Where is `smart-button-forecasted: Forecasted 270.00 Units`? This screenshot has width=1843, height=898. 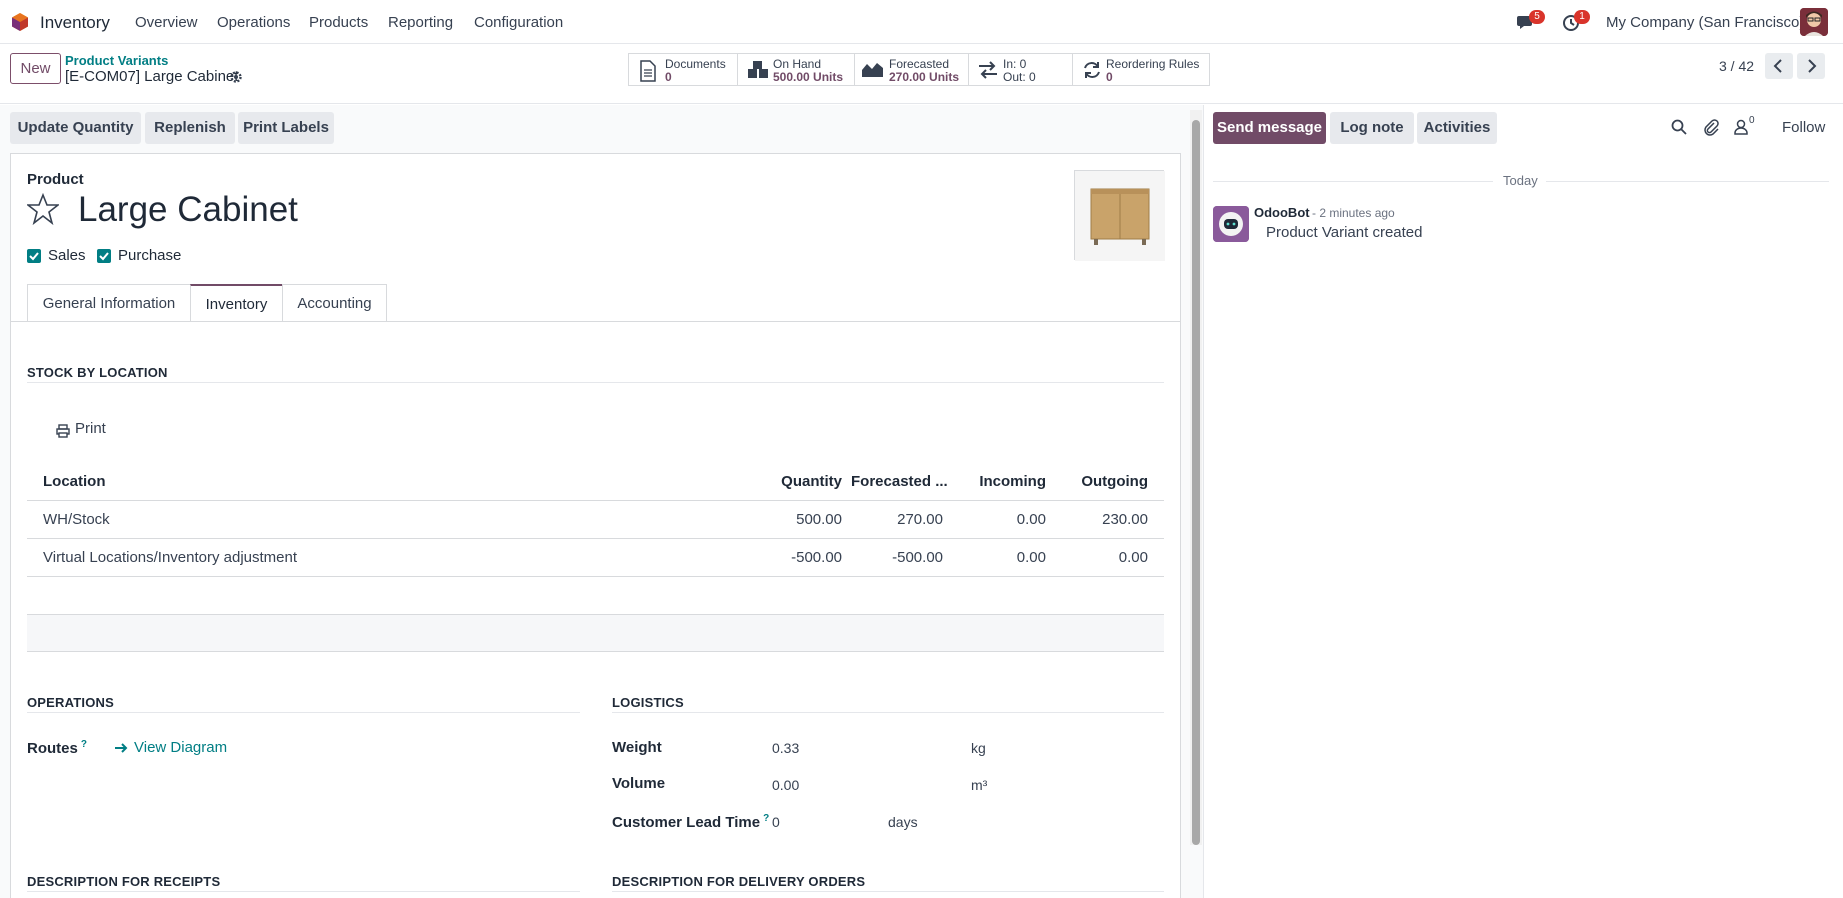
smart-button-forecasted: Forecasted 270.00 Units is located at coordinates (911, 69).